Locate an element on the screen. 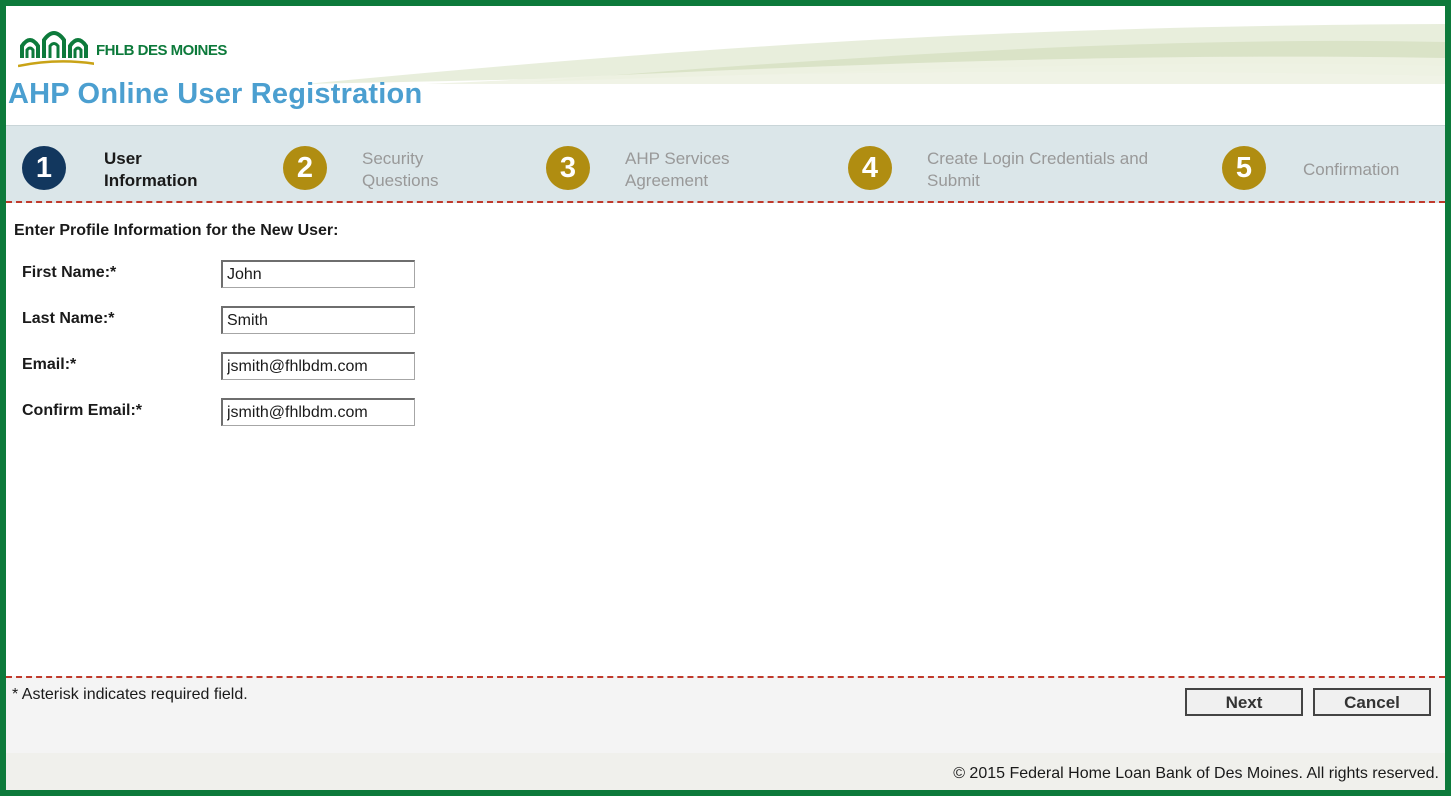 This screenshot has height=796, width=1451. fhlb-logo: FHLB DES MOINES is located at coordinates (148, 46).